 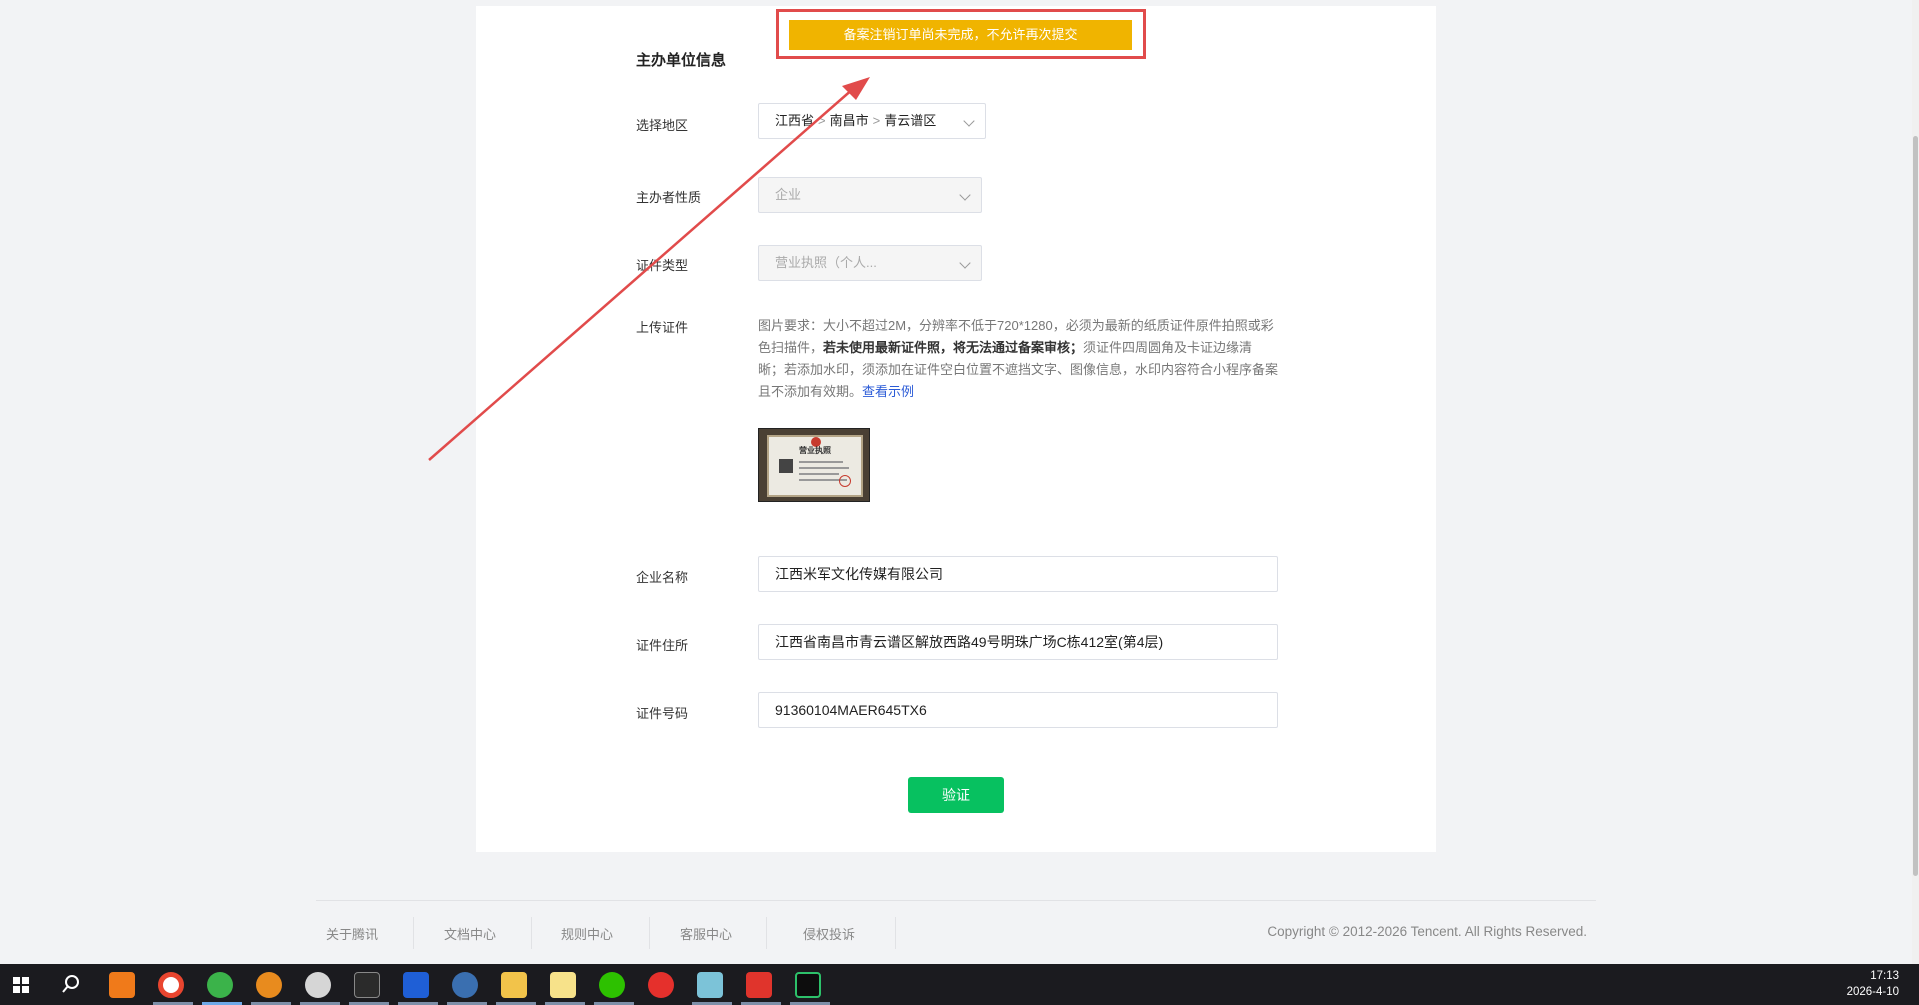 I want to click on region-select: 江西省 > 南昌市 > 青云谱区, so click(x=872, y=121).